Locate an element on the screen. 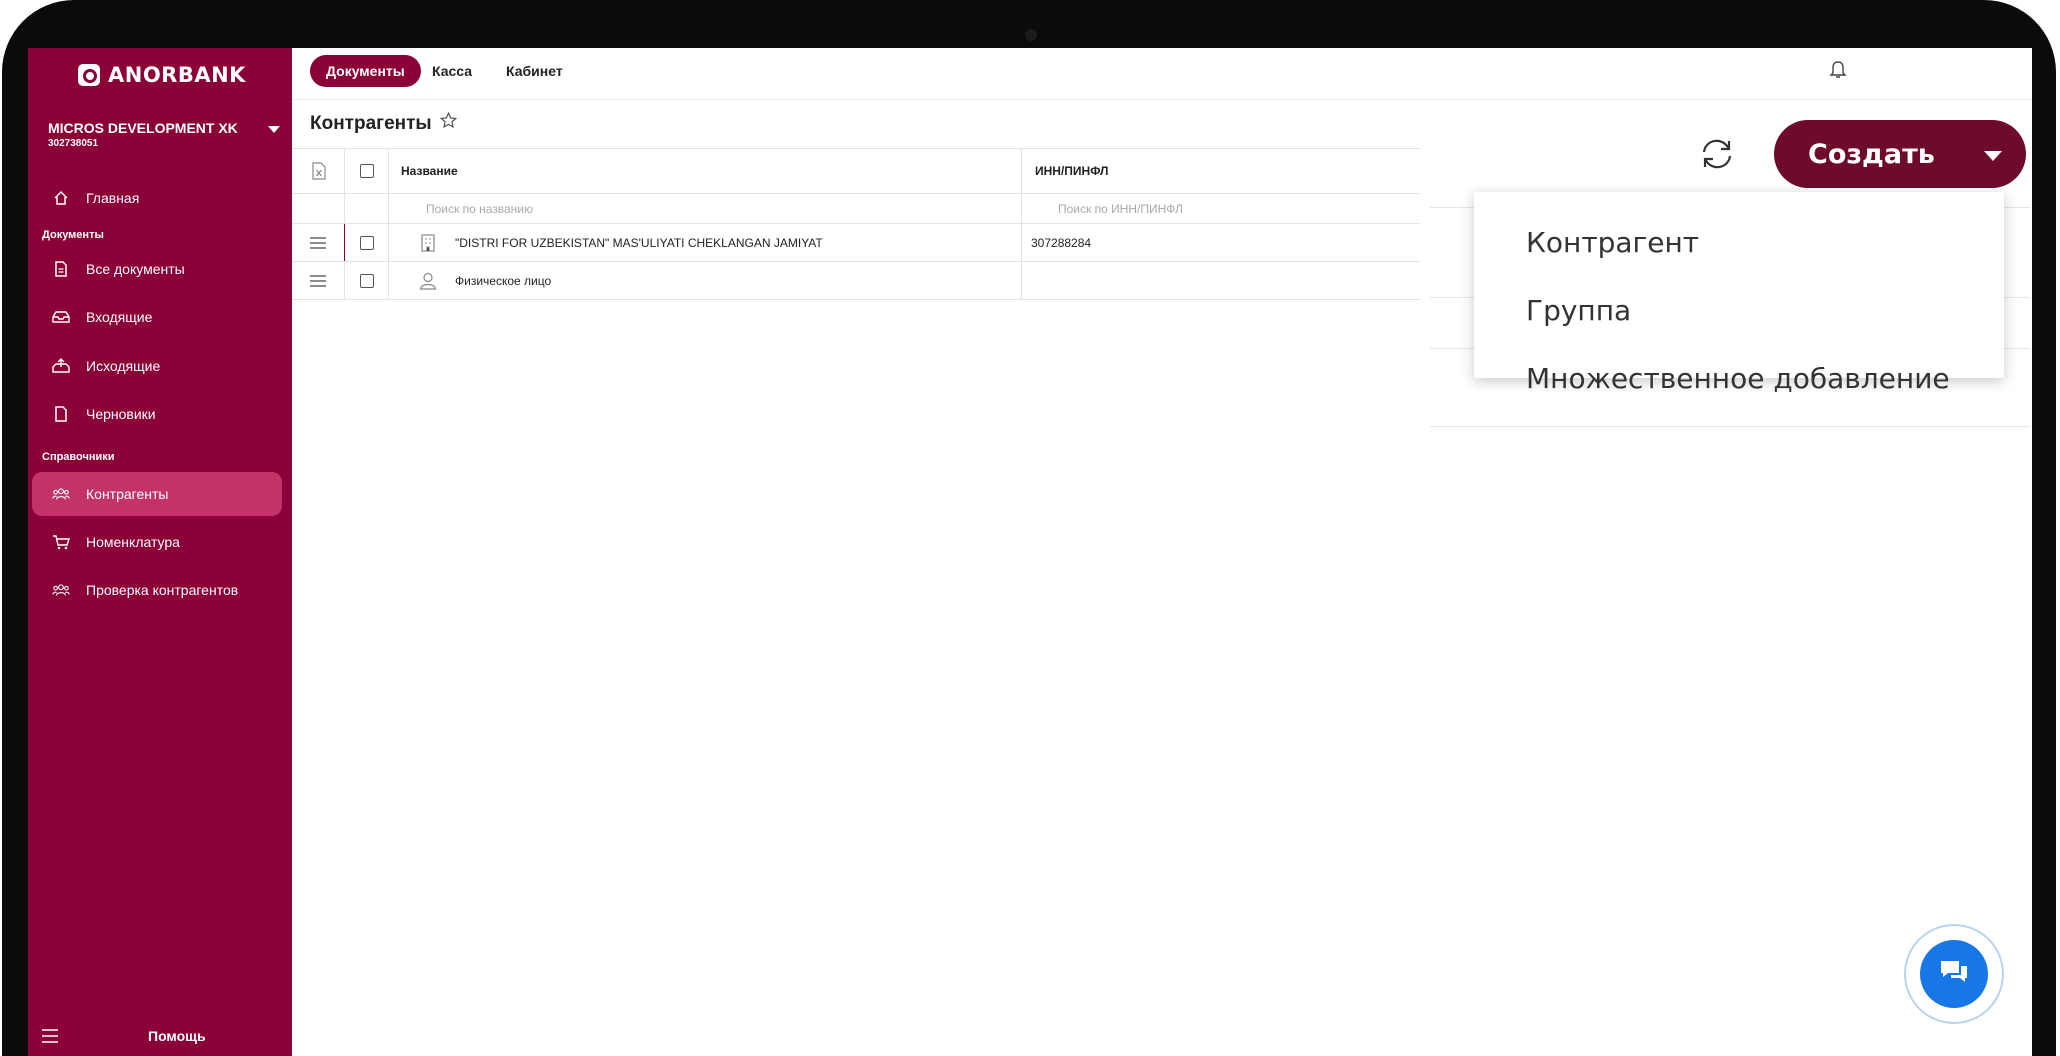  logo-text: ANORBANK is located at coordinates (177, 75).